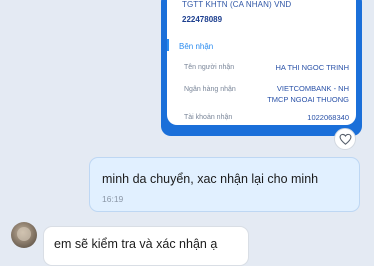 Image resolution: width=374 pixels, height=266 pixels. Describe the element at coordinates (196, 46) in the screenshot. I see `recipient-section-title: Bên nhận` at that location.